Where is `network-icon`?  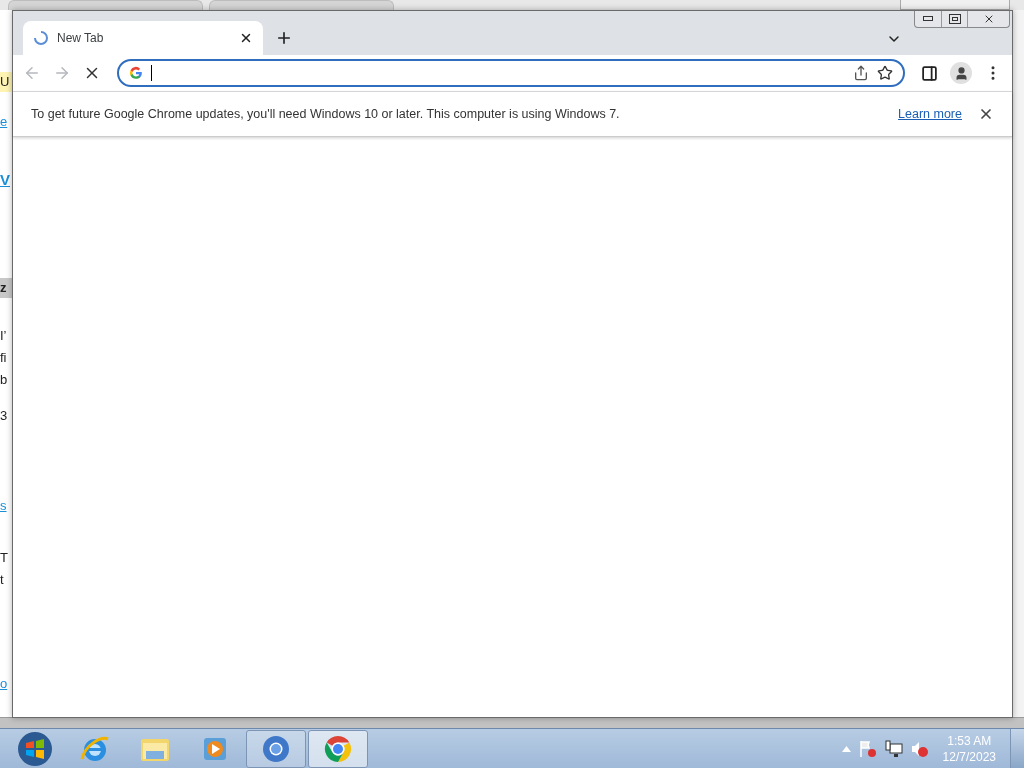 network-icon is located at coordinates (893, 748).